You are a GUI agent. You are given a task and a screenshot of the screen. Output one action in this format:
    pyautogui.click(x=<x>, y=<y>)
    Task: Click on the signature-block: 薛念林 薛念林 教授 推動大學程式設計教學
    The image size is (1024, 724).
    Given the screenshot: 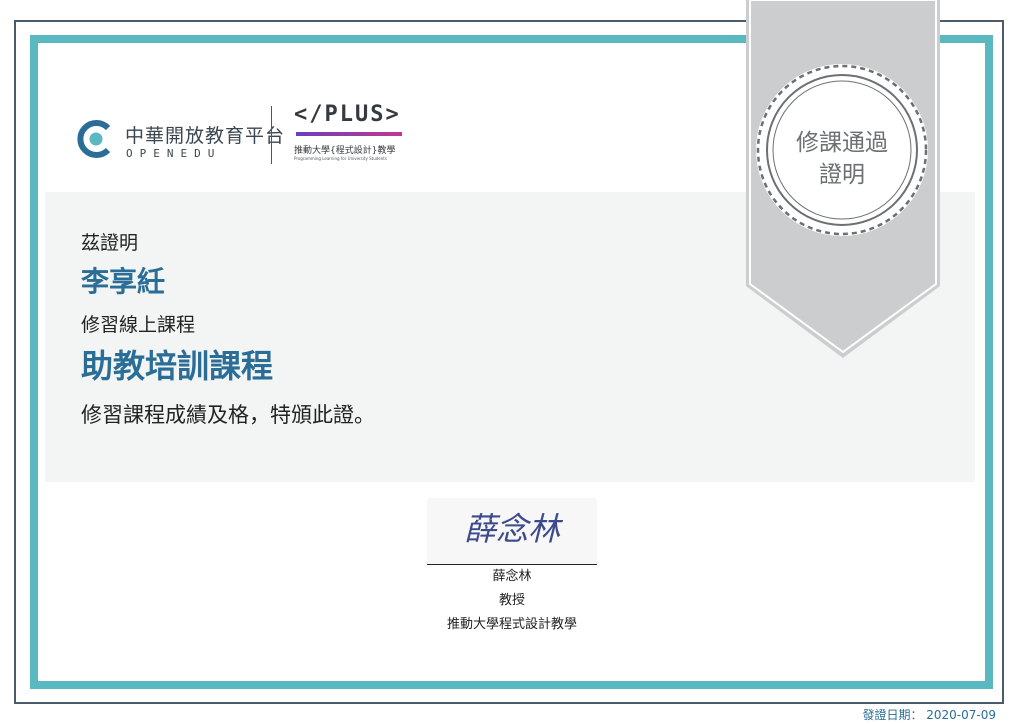 What is the action you would take?
    pyautogui.click(x=512, y=567)
    